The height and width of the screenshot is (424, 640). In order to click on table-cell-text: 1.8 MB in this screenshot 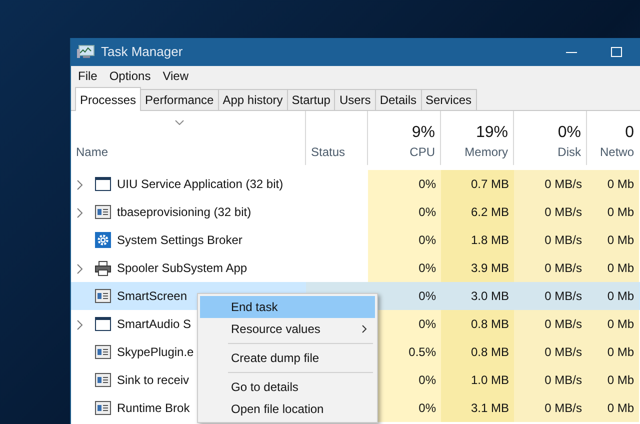, I will do `click(489, 240)`.